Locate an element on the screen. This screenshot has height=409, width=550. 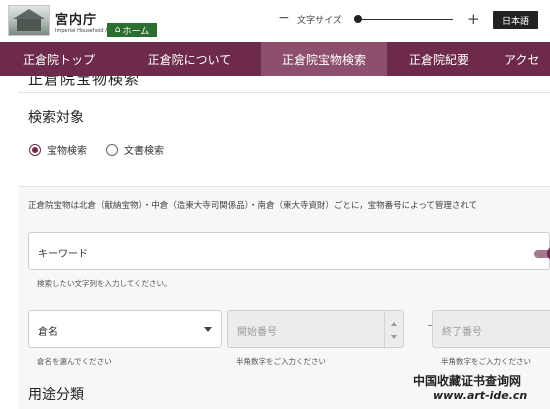
main-navigation: 正倉院トップ 正倉院について 正倉院宝物検索 正倉院紀要 アクセ is located at coordinates (275, 59).